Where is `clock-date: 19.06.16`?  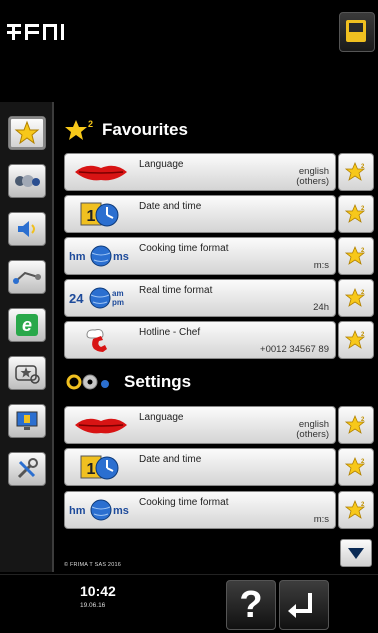 clock-date: 19.06.16 is located at coordinates (93, 605).